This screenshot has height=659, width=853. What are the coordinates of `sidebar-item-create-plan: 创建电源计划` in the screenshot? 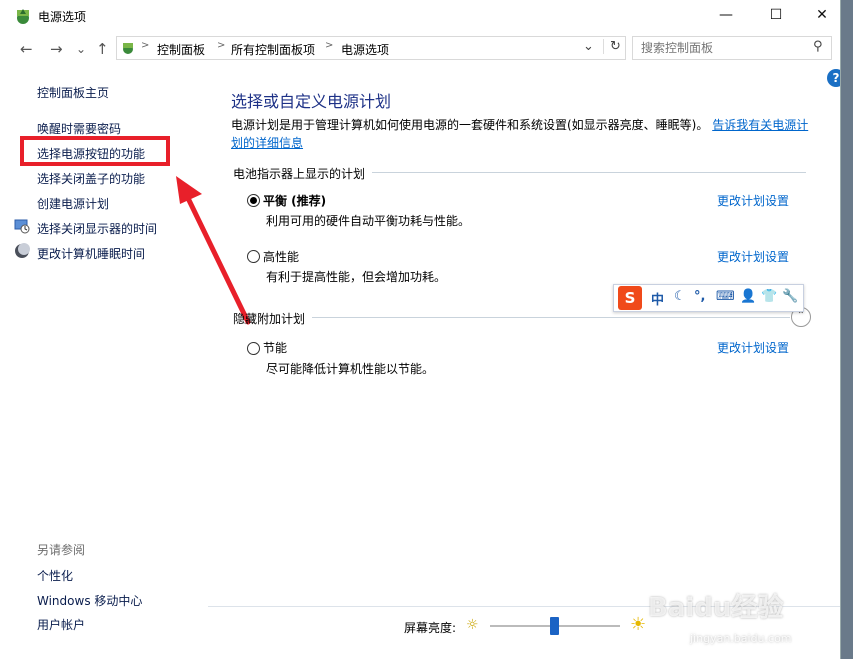 It's located at (73, 203).